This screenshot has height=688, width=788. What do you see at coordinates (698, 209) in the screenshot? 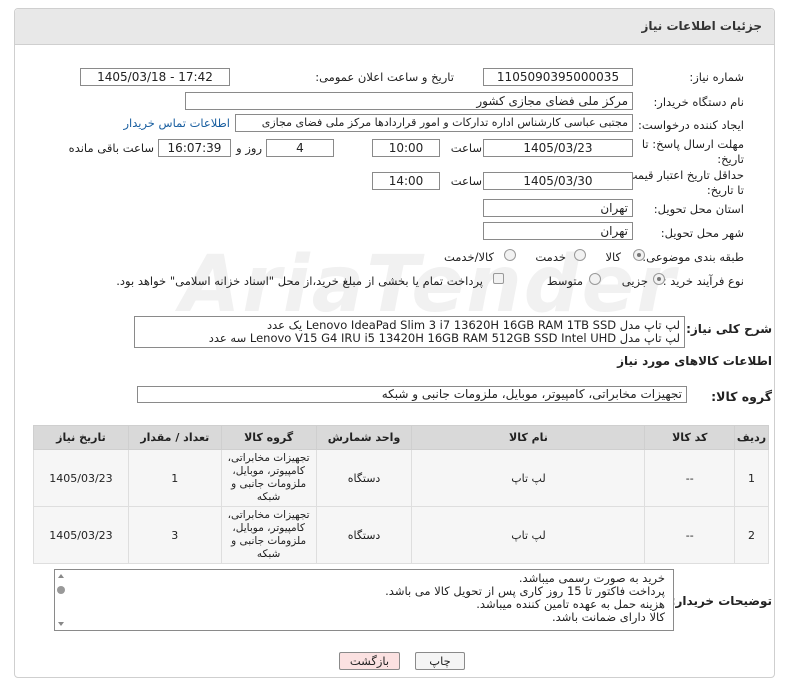
I see `province-label: استان محل تحویل:` at bounding box center [698, 209].